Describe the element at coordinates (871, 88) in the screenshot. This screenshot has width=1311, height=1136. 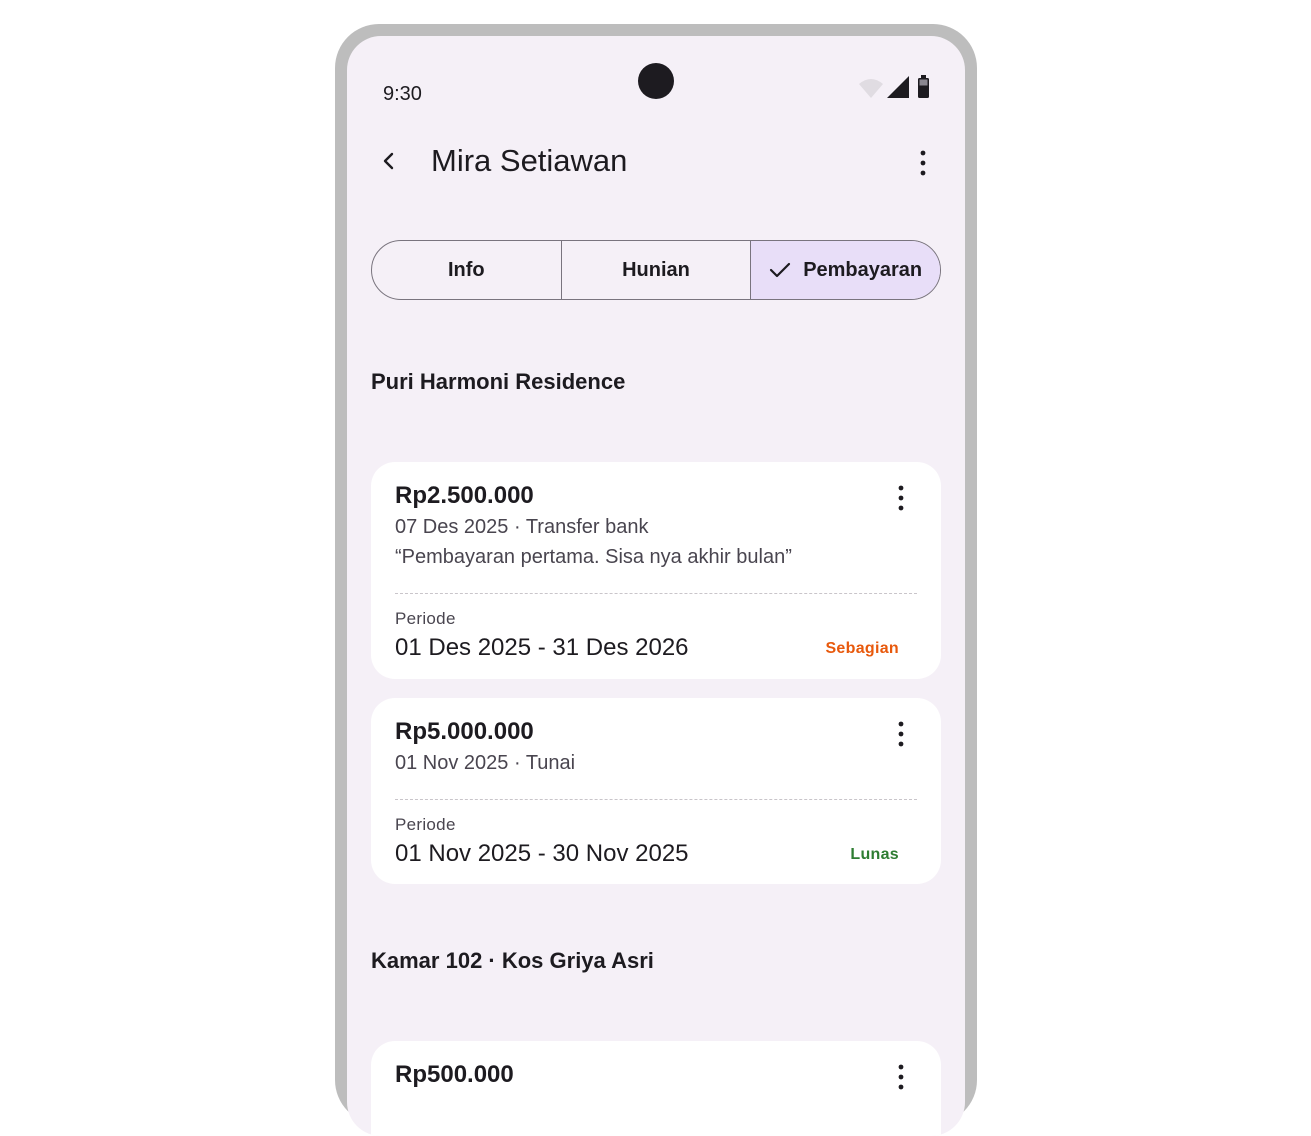
I see `wifi-icon` at that location.